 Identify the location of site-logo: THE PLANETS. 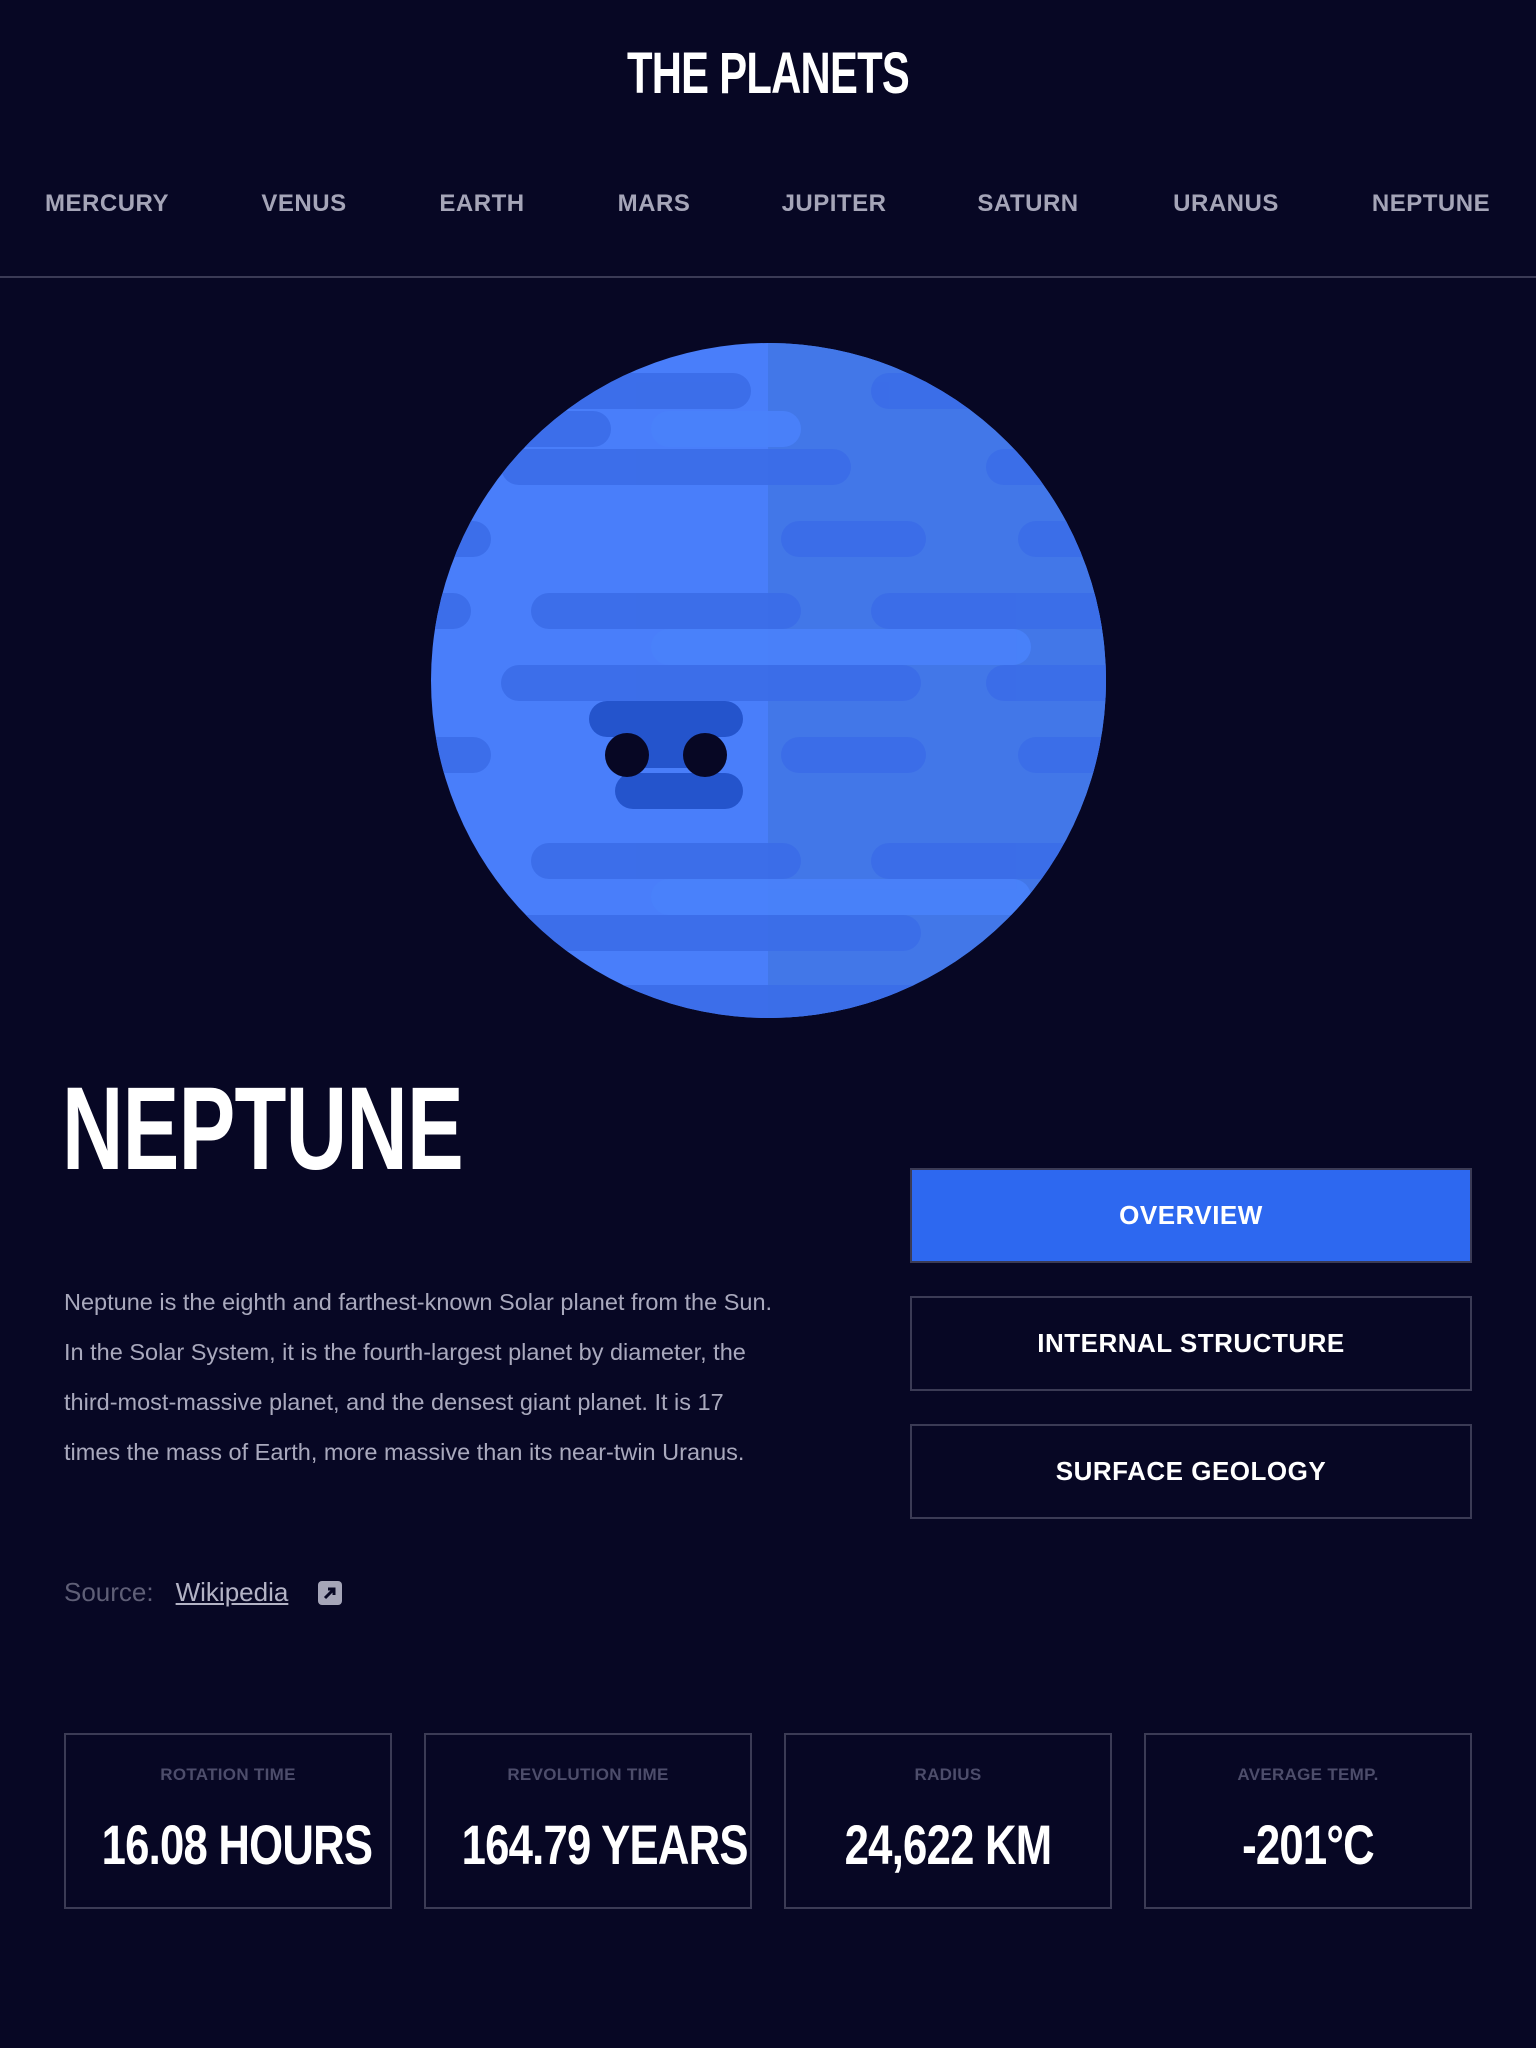
(768, 73).